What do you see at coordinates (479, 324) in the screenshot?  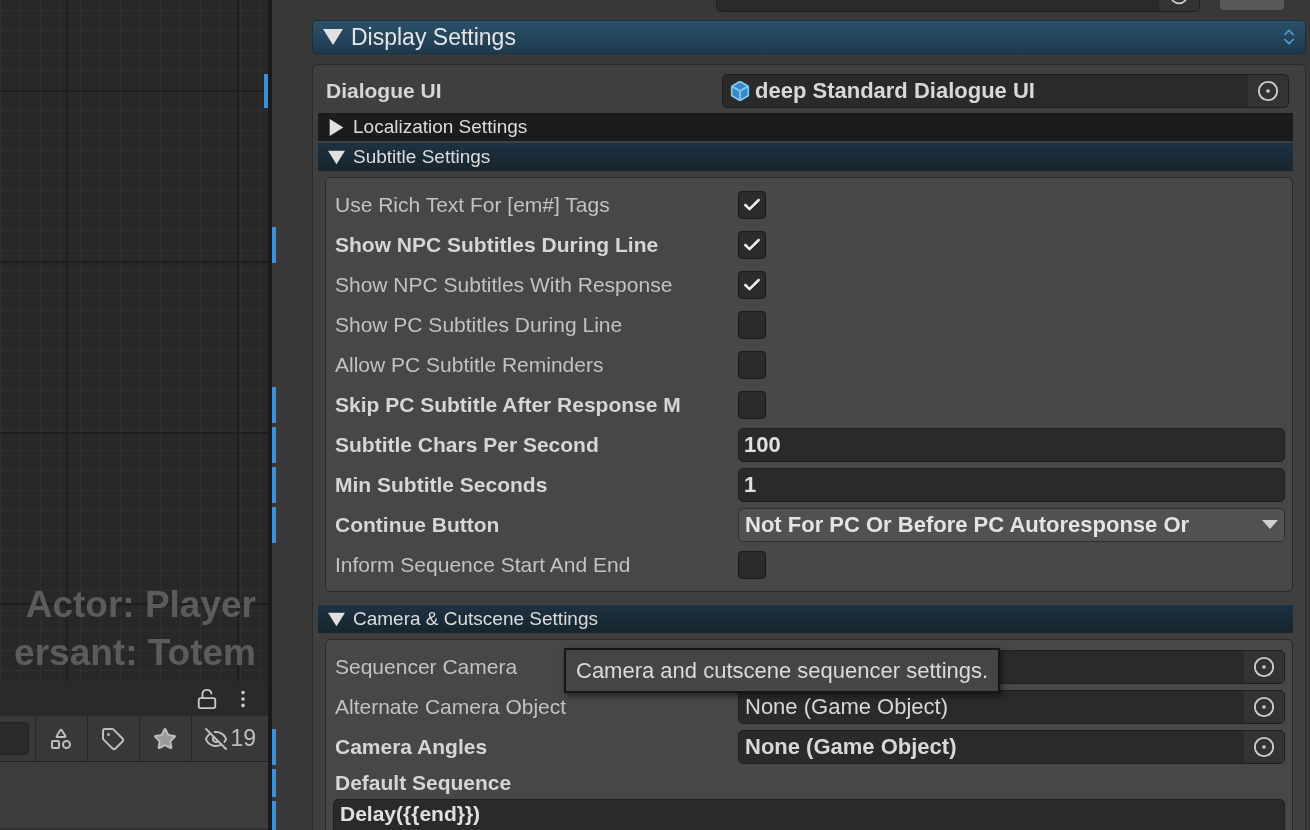 I see `field-label: Show PC Subtitles During Line` at bounding box center [479, 324].